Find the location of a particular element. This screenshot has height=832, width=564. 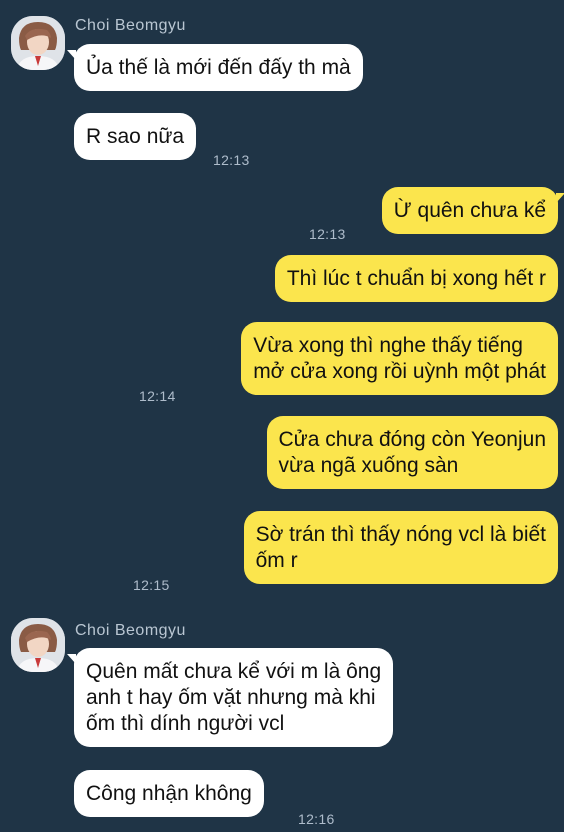

message-text-line: ốm thì dính người vcl is located at coordinates (185, 723).